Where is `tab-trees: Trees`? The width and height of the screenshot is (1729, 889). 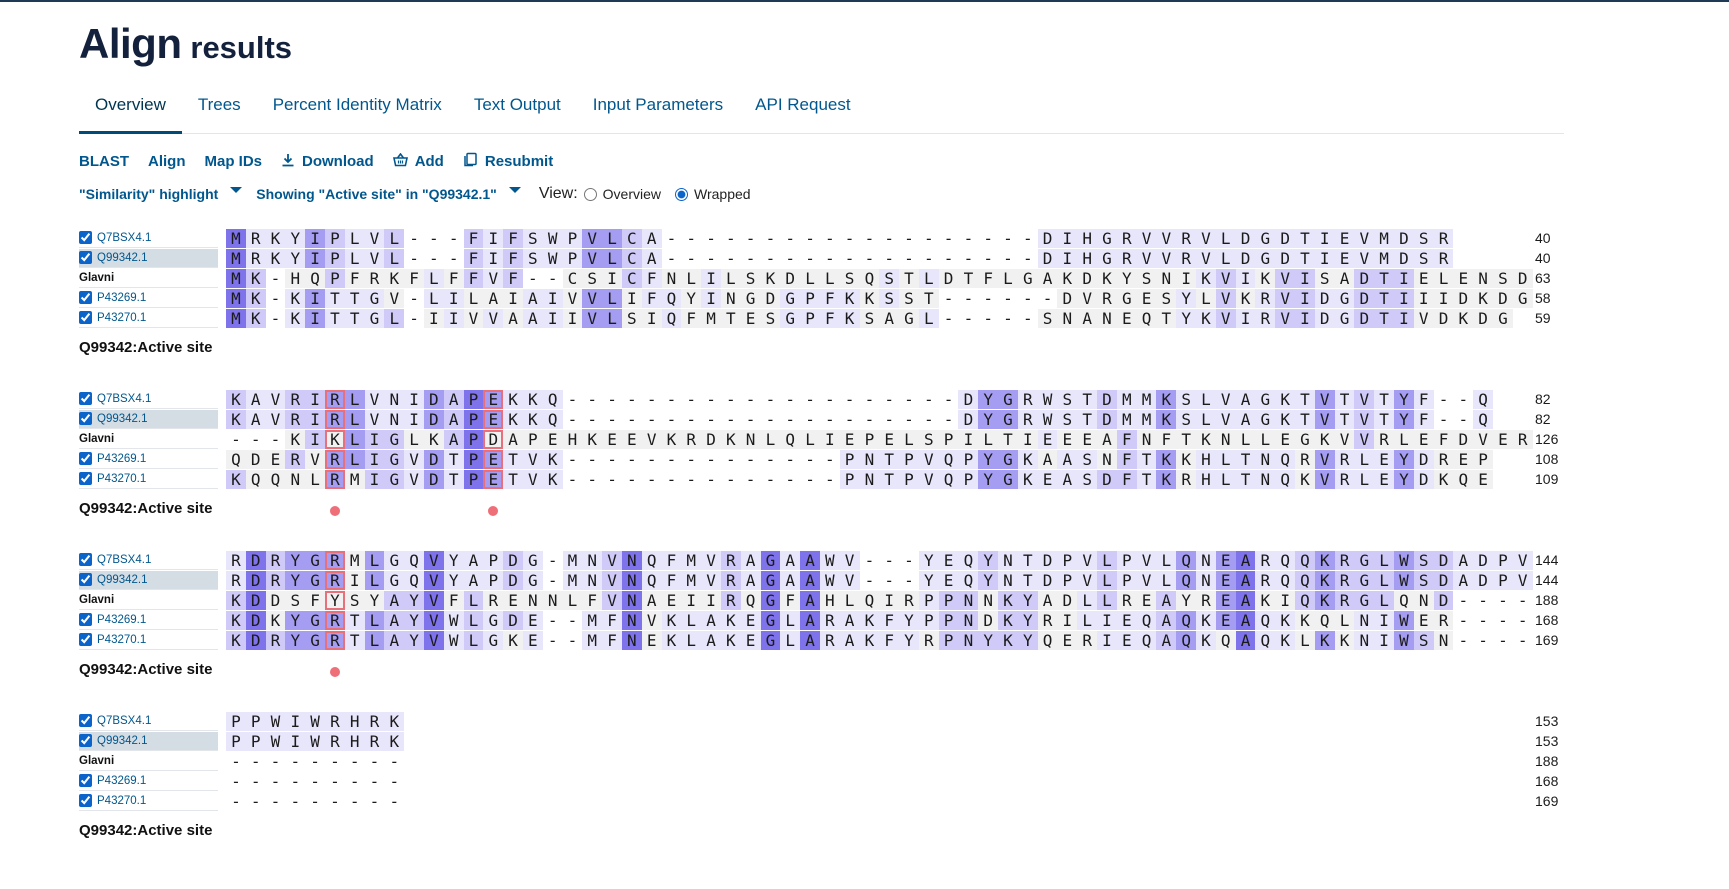 tab-trees: Trees is located at coordinates (219, 110).